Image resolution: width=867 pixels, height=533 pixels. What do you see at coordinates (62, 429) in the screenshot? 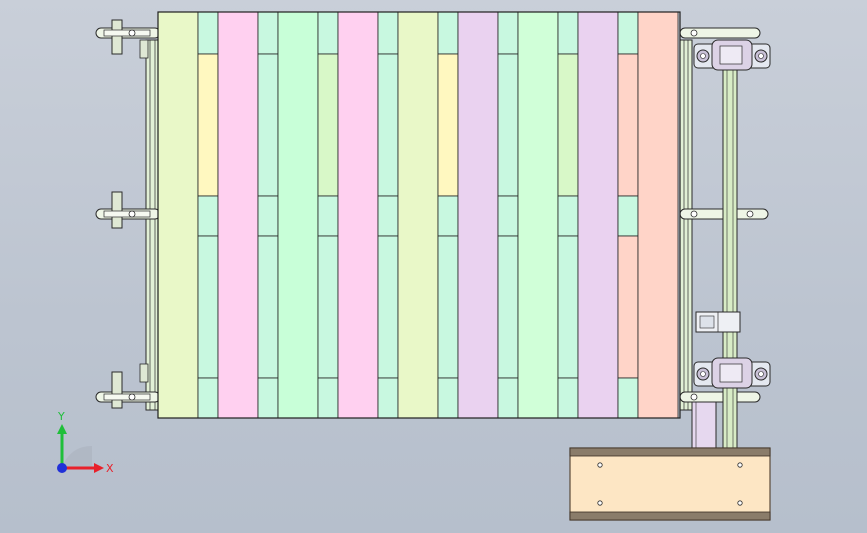
I see `y-axis-arrow` at bounding box center [62, 429].